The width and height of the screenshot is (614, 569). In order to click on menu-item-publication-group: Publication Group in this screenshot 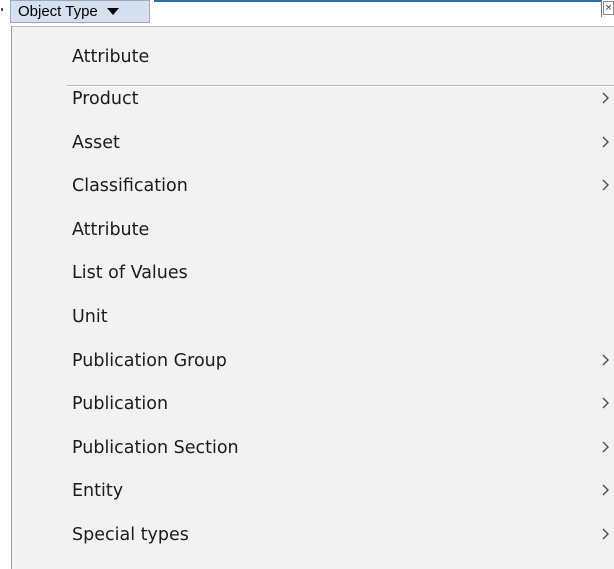, I will do `click(313, 361)`.